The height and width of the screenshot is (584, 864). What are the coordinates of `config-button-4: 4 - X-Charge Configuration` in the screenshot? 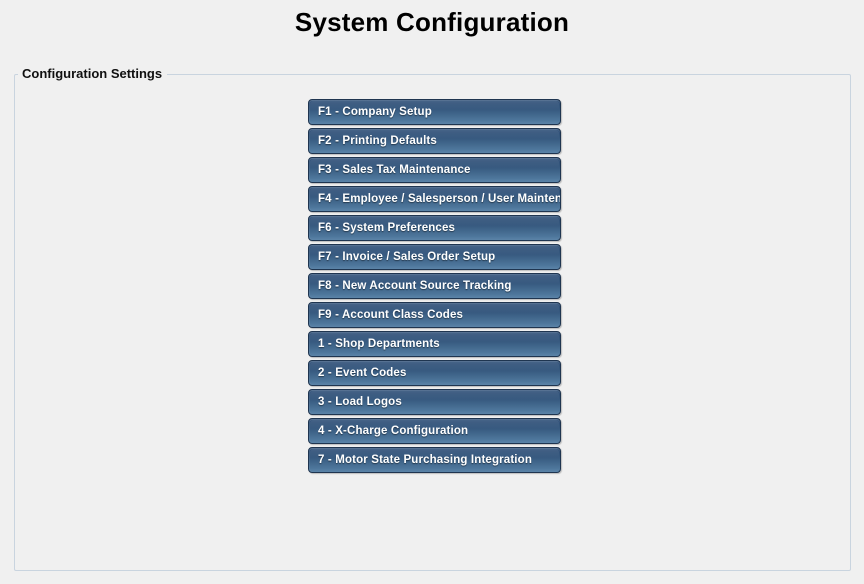 It's located at (434, 431).